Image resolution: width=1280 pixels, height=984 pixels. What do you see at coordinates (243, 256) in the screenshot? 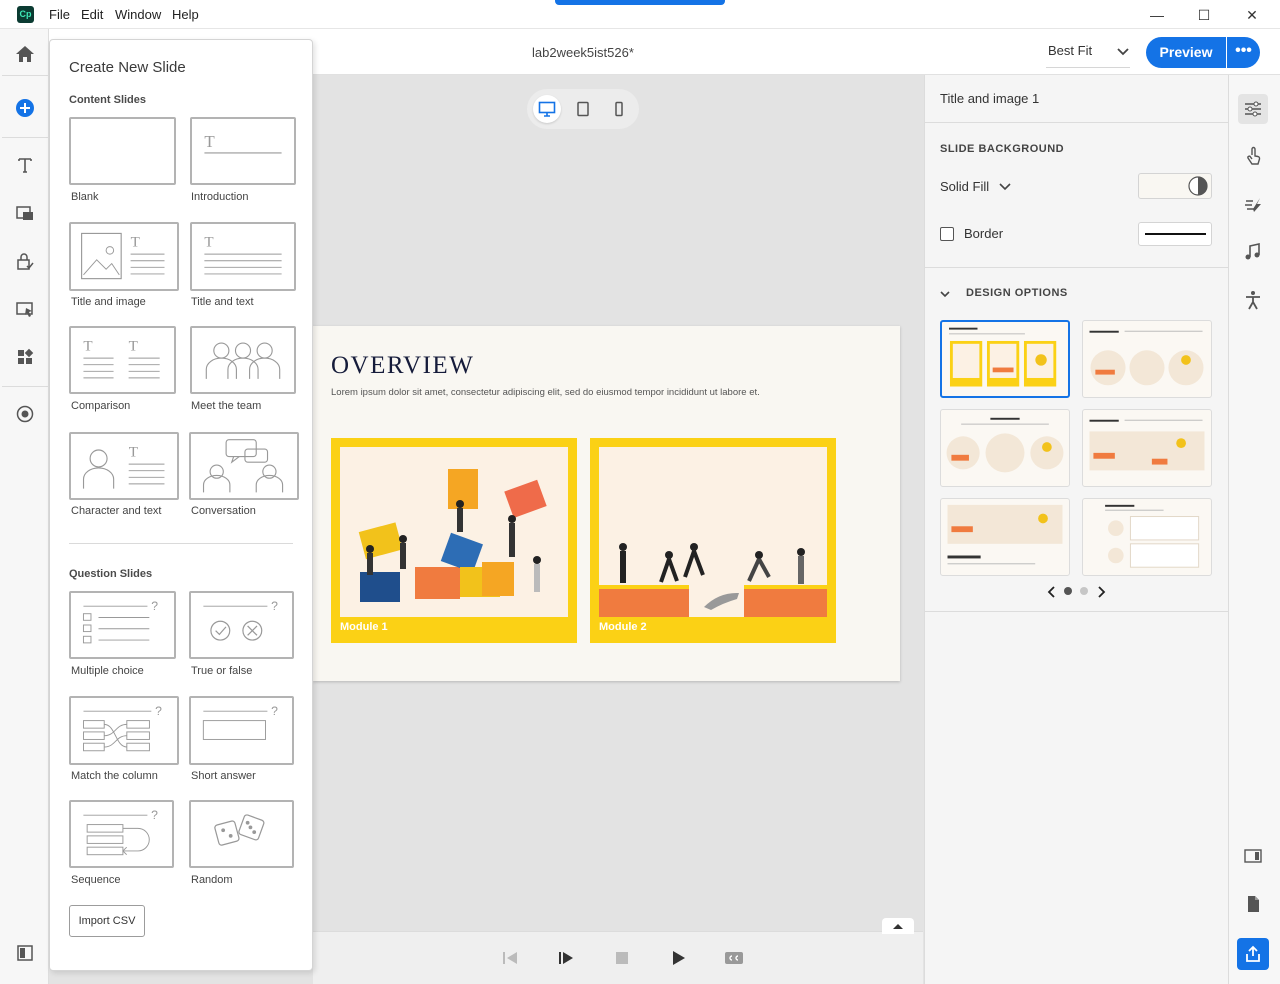
I see `title-and-text-thumb: T` at bounding box center [243, 256].